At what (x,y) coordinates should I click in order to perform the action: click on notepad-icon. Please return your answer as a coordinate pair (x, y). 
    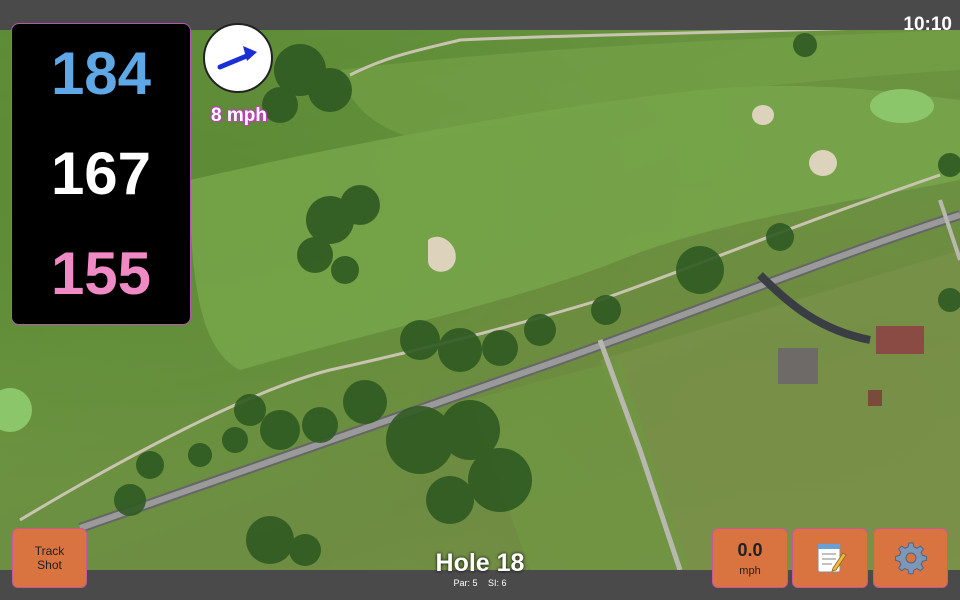
    Looking at the image, I should click on (832, 558).